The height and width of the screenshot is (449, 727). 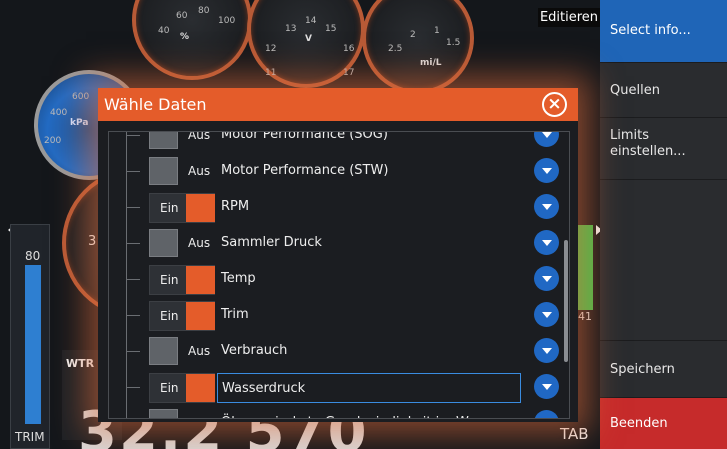 What do you see at coordinates (204, 11) in the screenshot?
I see `gauge-tick: 80` at bounding box center [204, 11].